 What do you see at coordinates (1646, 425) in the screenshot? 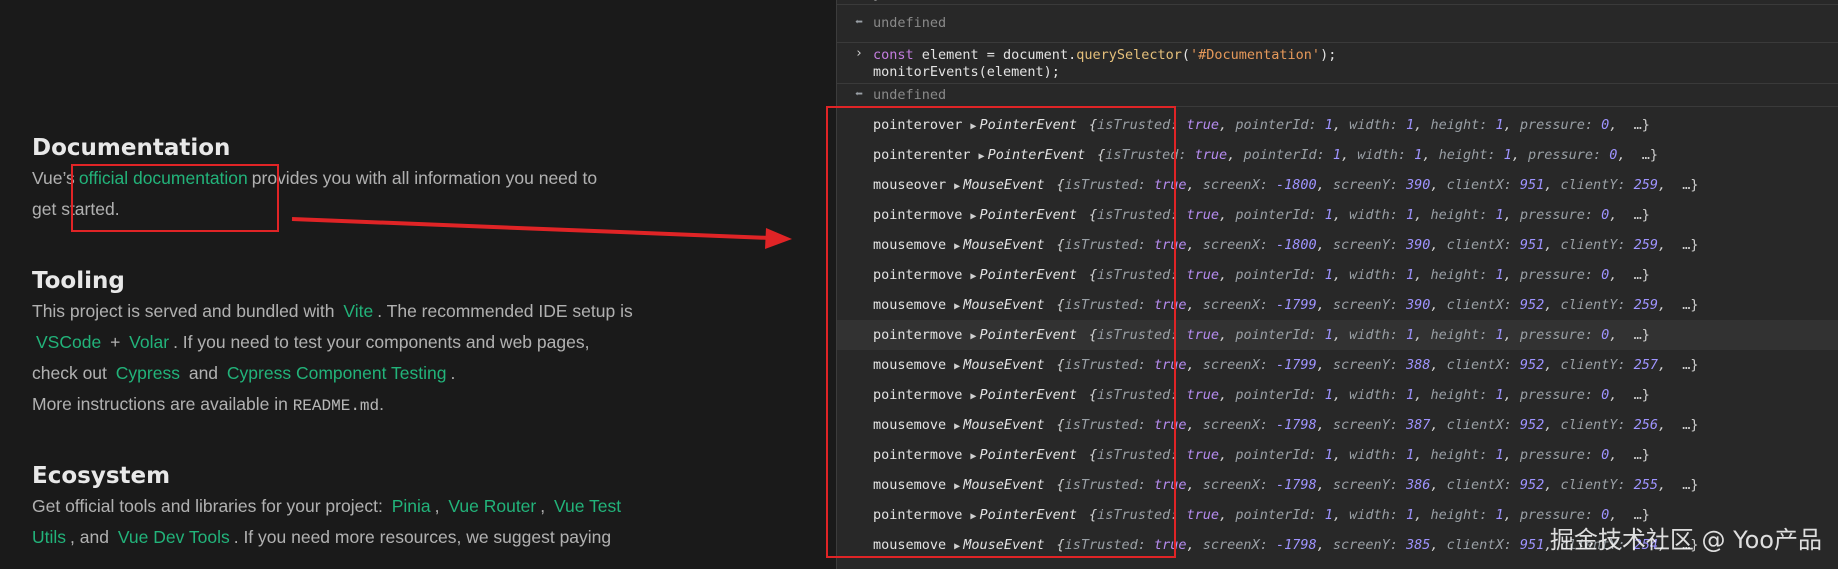
I see `prop-value: 256` at bounding box center [1646, 425].